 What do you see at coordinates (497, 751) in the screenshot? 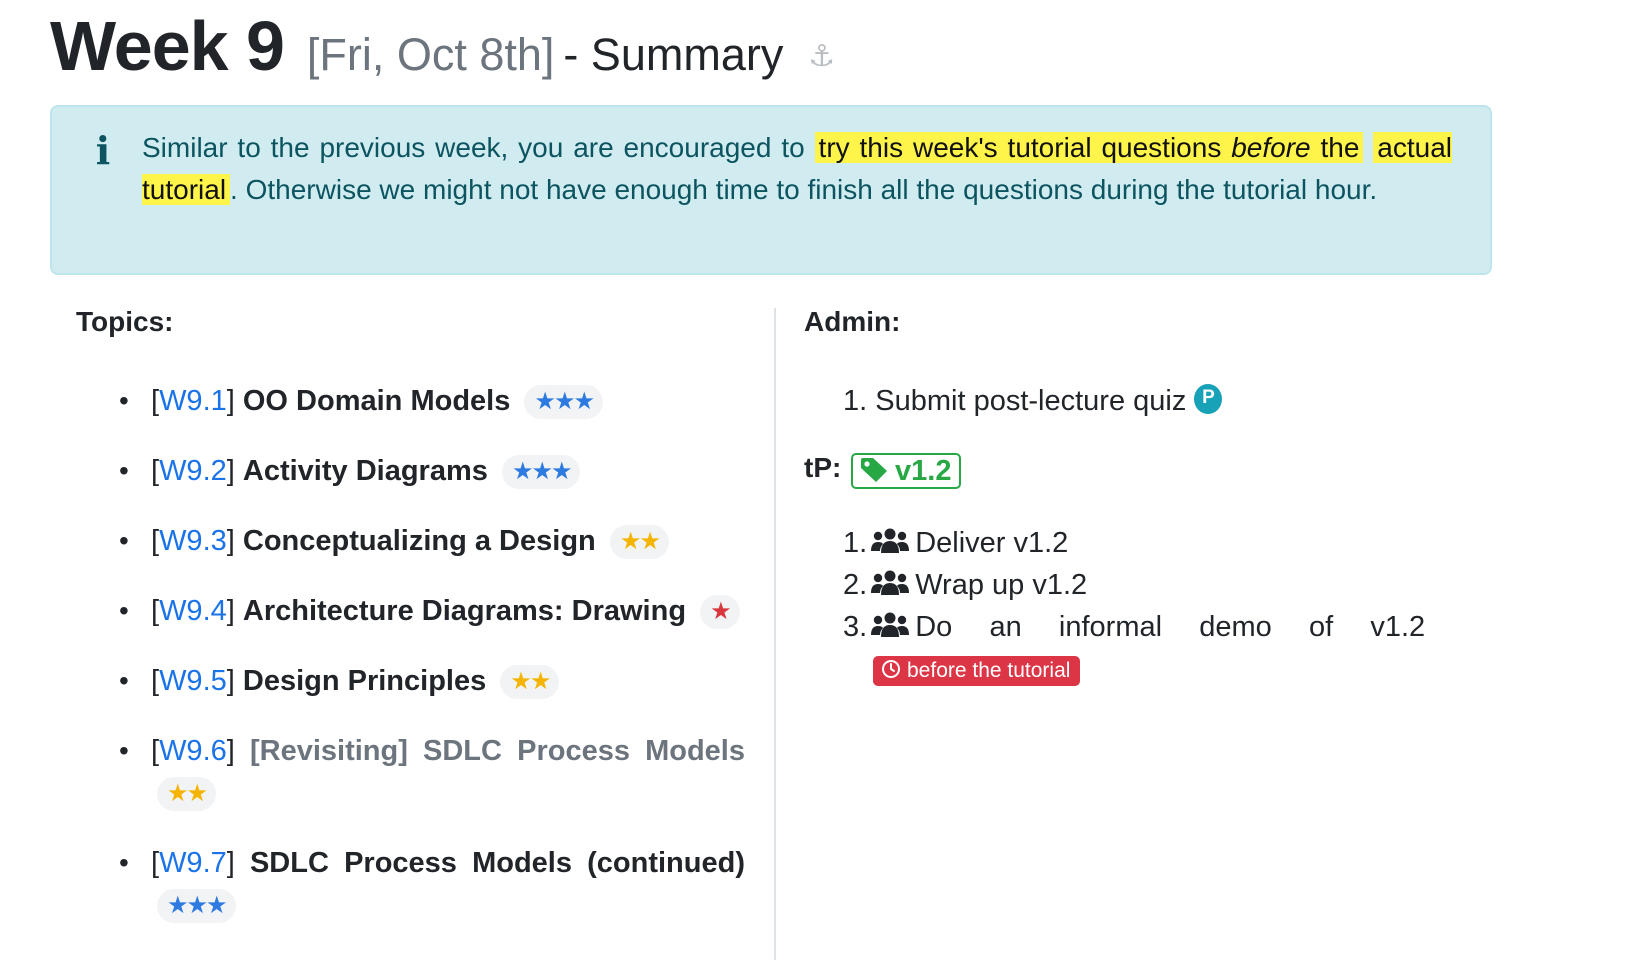
I see `topic-name: [Revisiting] SDLC Process Models` at bounding box center [497, 751].